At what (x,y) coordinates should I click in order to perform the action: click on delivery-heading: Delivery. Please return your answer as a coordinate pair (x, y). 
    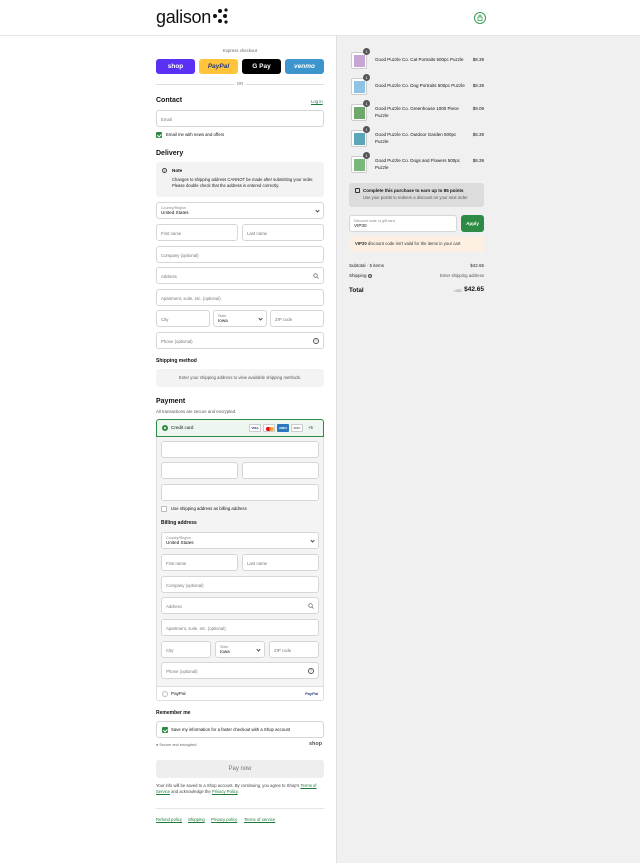
    Looking at the image, I should click on (170, 153).